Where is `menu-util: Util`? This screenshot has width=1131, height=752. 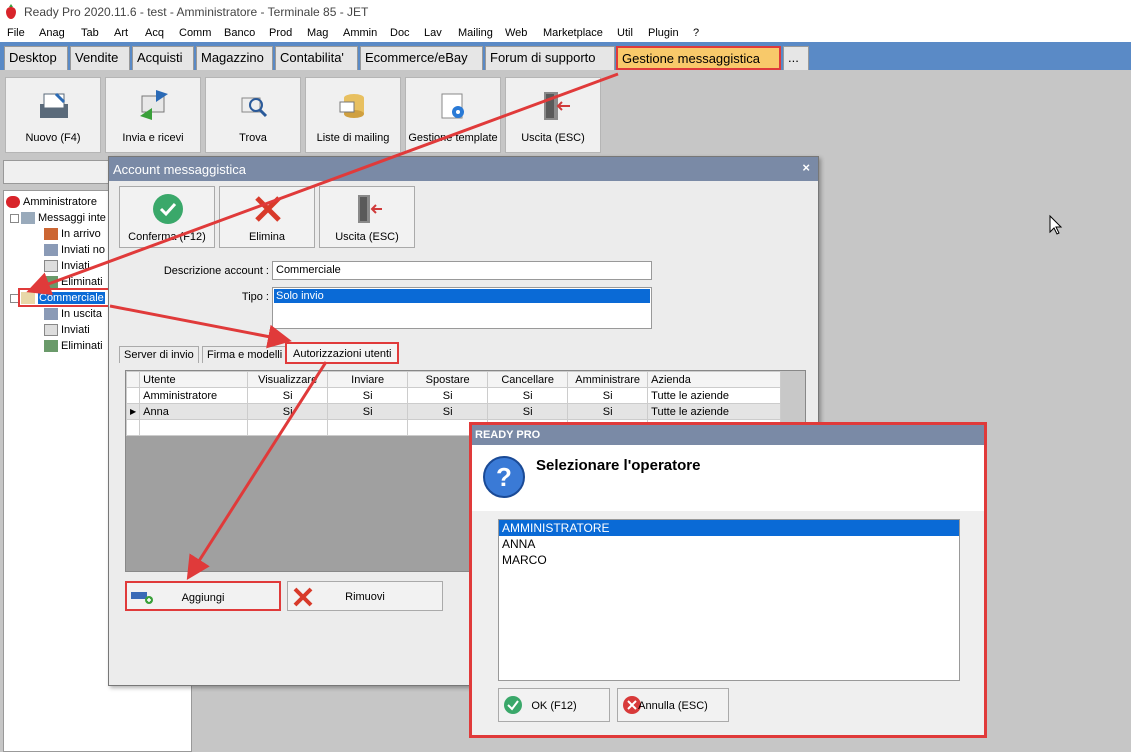 menu-util: Util is located at coordinates (625, 33).